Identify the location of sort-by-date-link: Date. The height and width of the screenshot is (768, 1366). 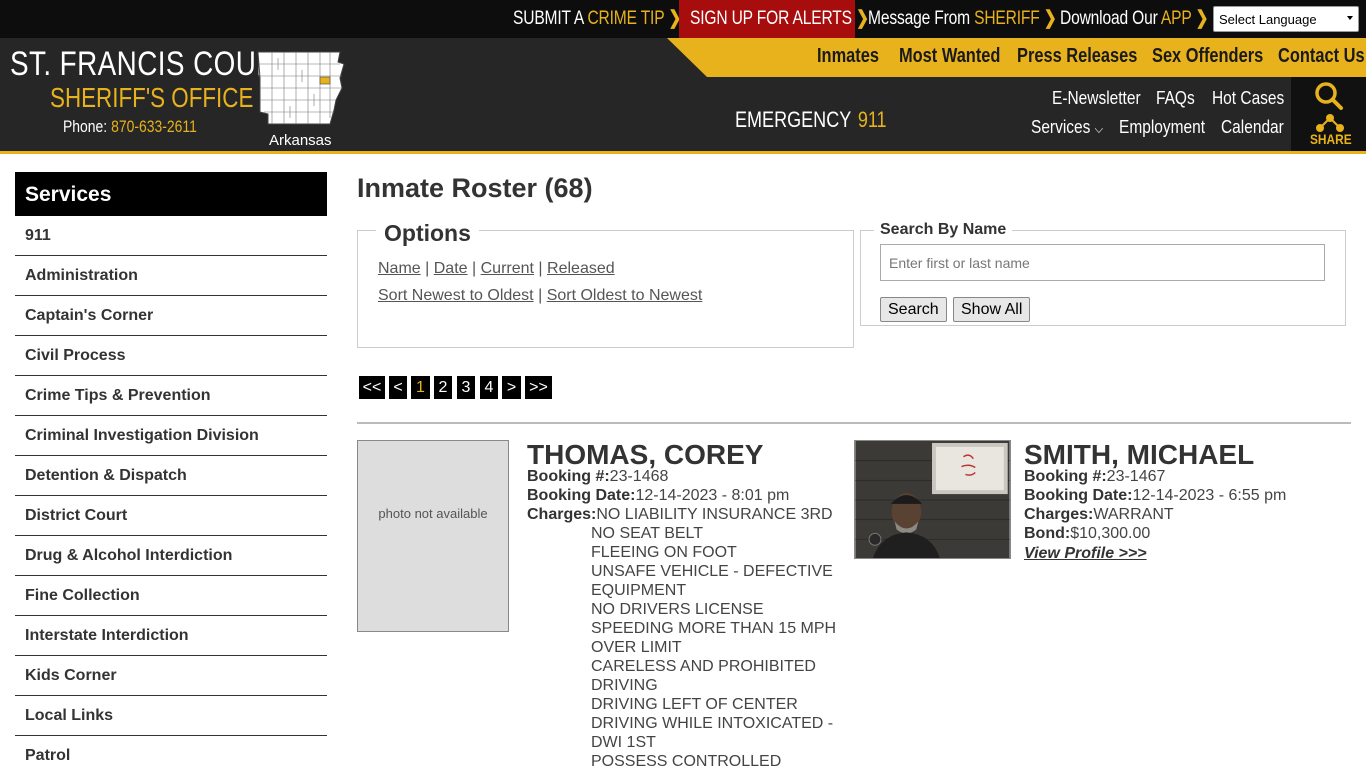
(451, 268).